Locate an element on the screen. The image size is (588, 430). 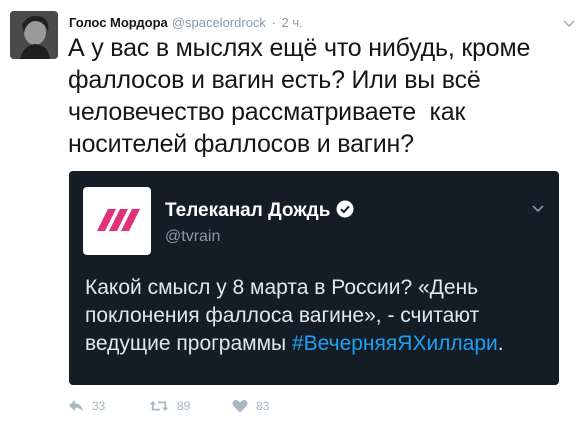
hashtag-link: #ВечерняяЯХиллари is located at coordinates (395, 343).